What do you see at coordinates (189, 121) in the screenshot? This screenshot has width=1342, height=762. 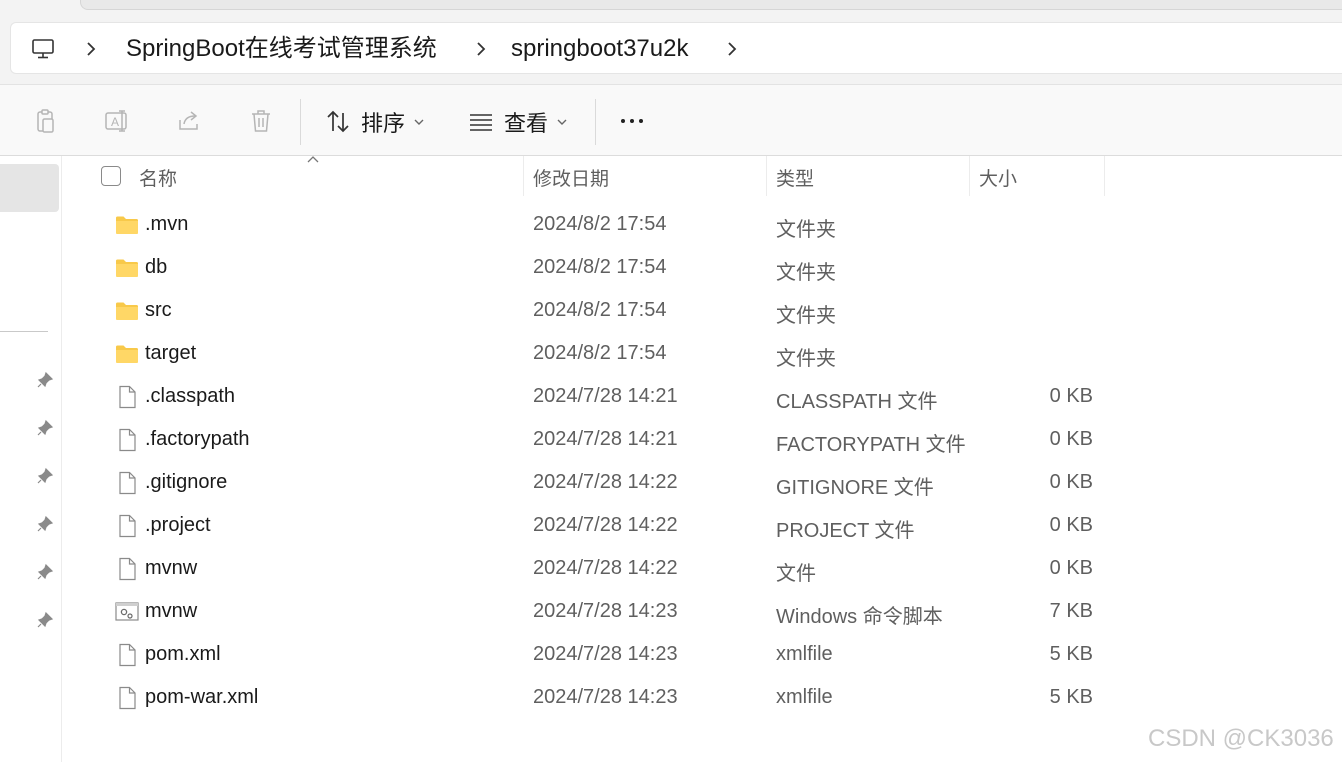 I see `share-icon` at bounding box center [189, 121].